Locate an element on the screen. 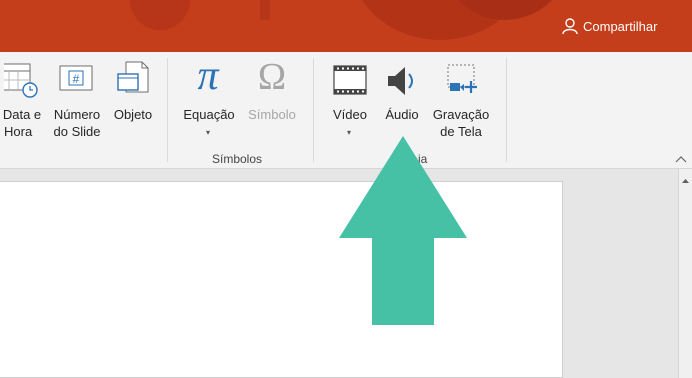  omega-icon: Ω is located at coordinates (272, 77).